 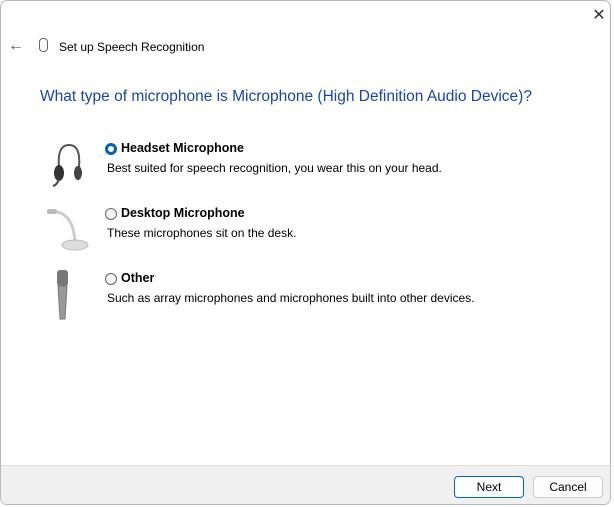 What do you see at coordinates (111, 279) in the screenshot?
I see `other-radio` at bounding box center [111, 279].